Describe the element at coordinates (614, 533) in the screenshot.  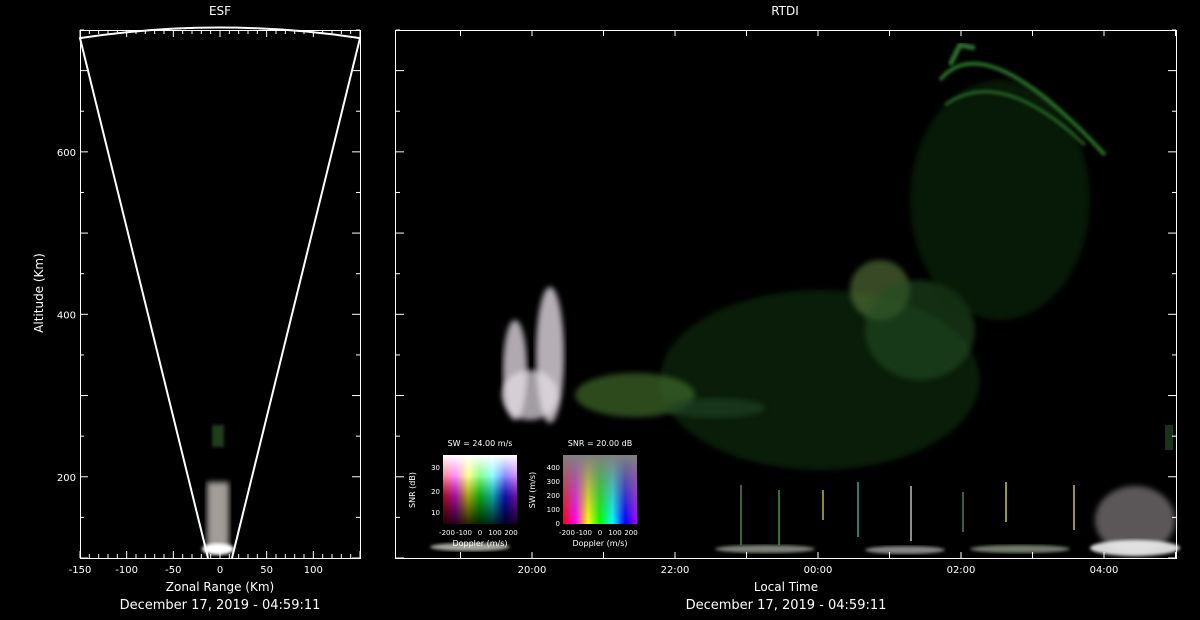
I see `snr-legend-xtick: 100` at that location.